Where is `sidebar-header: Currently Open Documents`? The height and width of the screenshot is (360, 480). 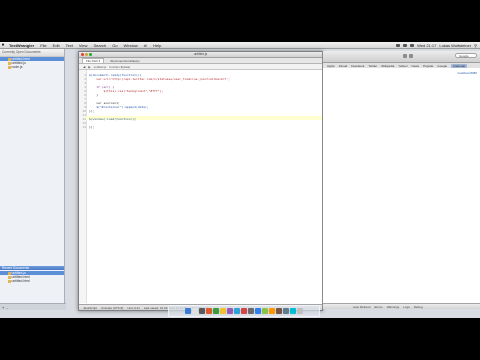 sidebar-header: Currently Open Documents is located at coordinates (32, 53).